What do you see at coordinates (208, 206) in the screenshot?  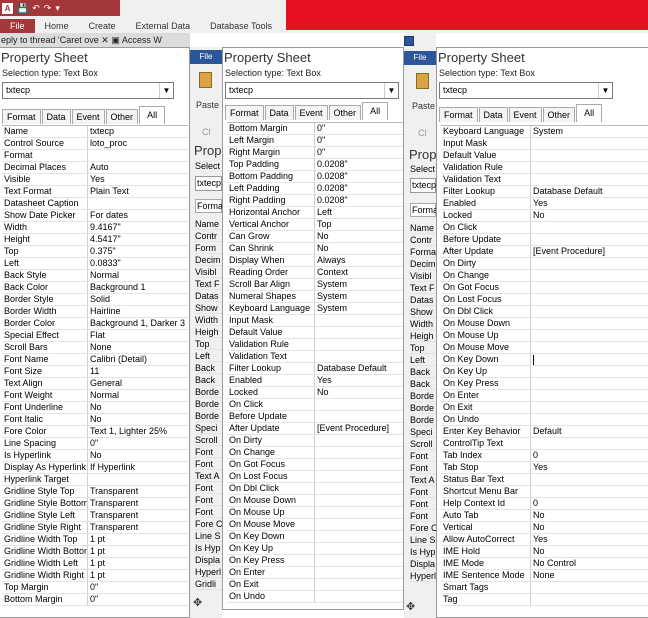 I see `format-tab-partial: Forma` at bounding box center [208, 206].